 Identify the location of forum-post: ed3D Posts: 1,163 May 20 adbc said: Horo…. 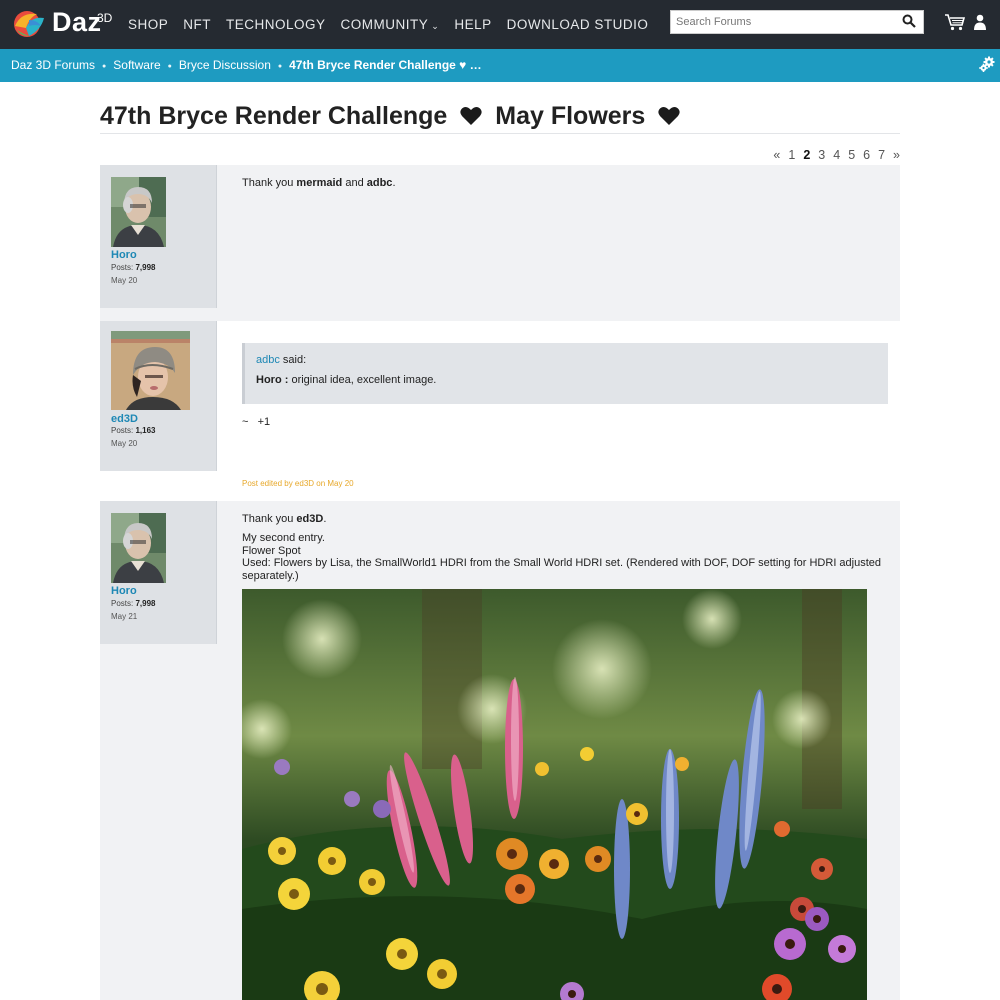
(500, 411).